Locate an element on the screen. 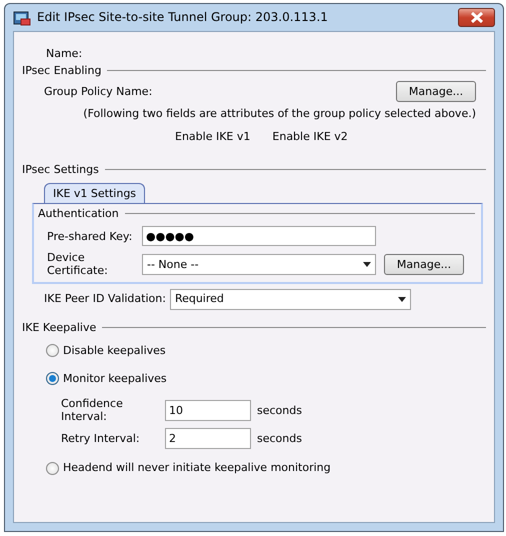 The image size is (506, 536). close-icon is located at coordinates (477, 17).